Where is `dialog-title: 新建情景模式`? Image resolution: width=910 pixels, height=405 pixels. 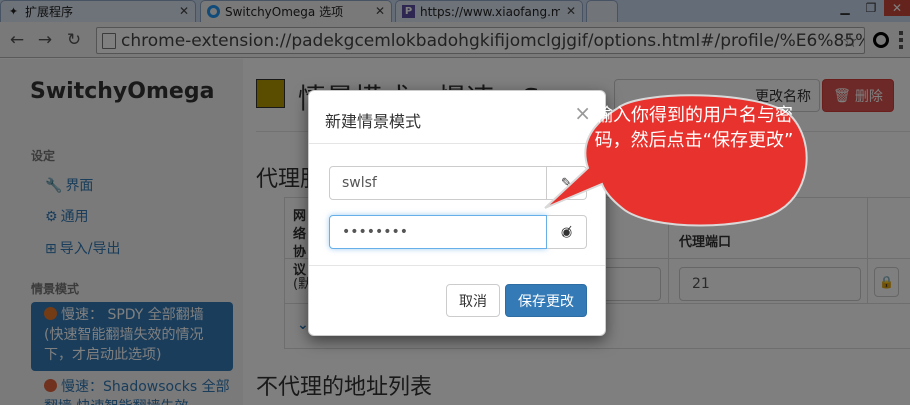
dialog-title: 新建情景模式 is located at coordinates (373, 121).